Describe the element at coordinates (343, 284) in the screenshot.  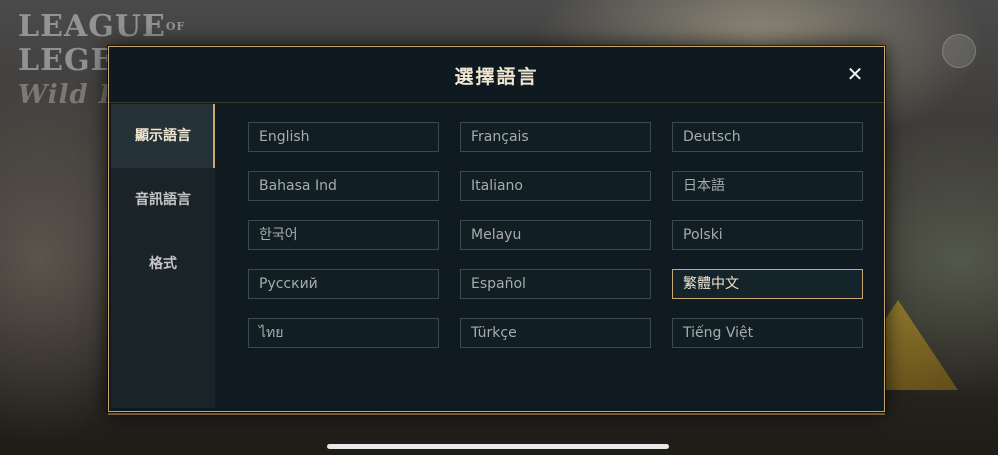
I see `language-option-russian: Русский` at that location.